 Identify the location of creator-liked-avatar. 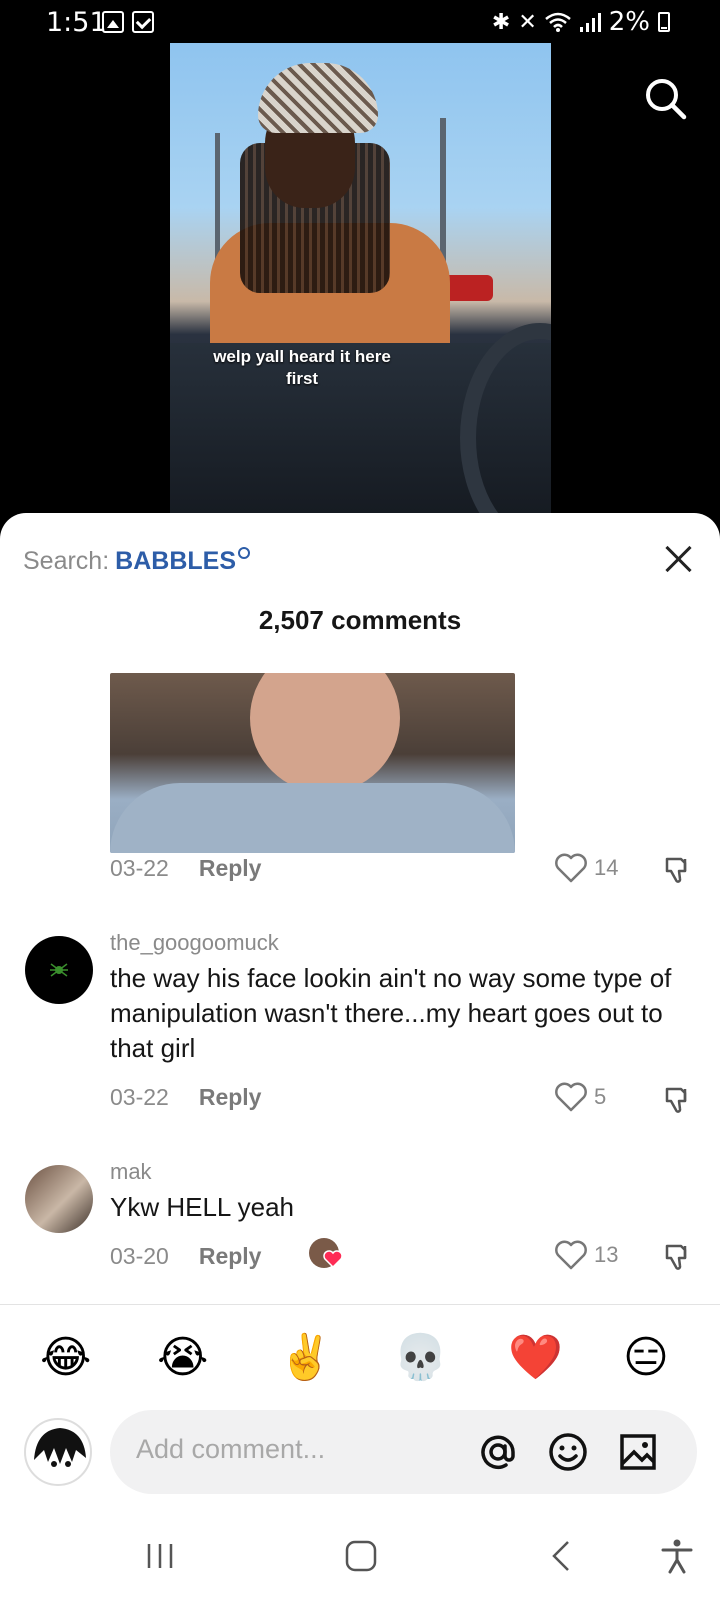
(326, 1253).